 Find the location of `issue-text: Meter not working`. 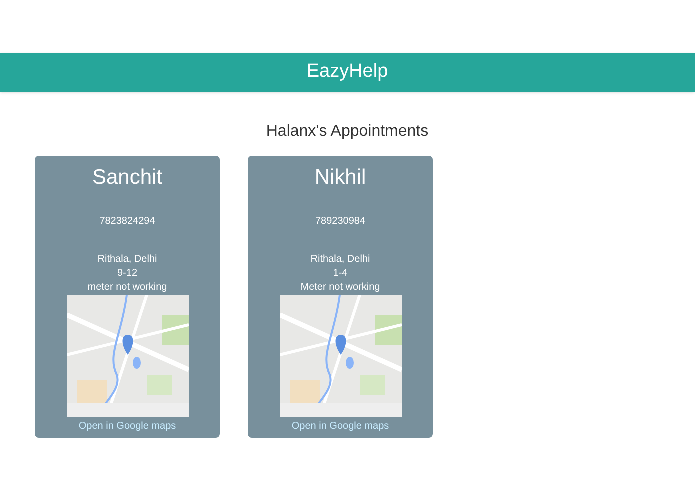

issue-text: Meter not working is located at coordinates (340, 288).